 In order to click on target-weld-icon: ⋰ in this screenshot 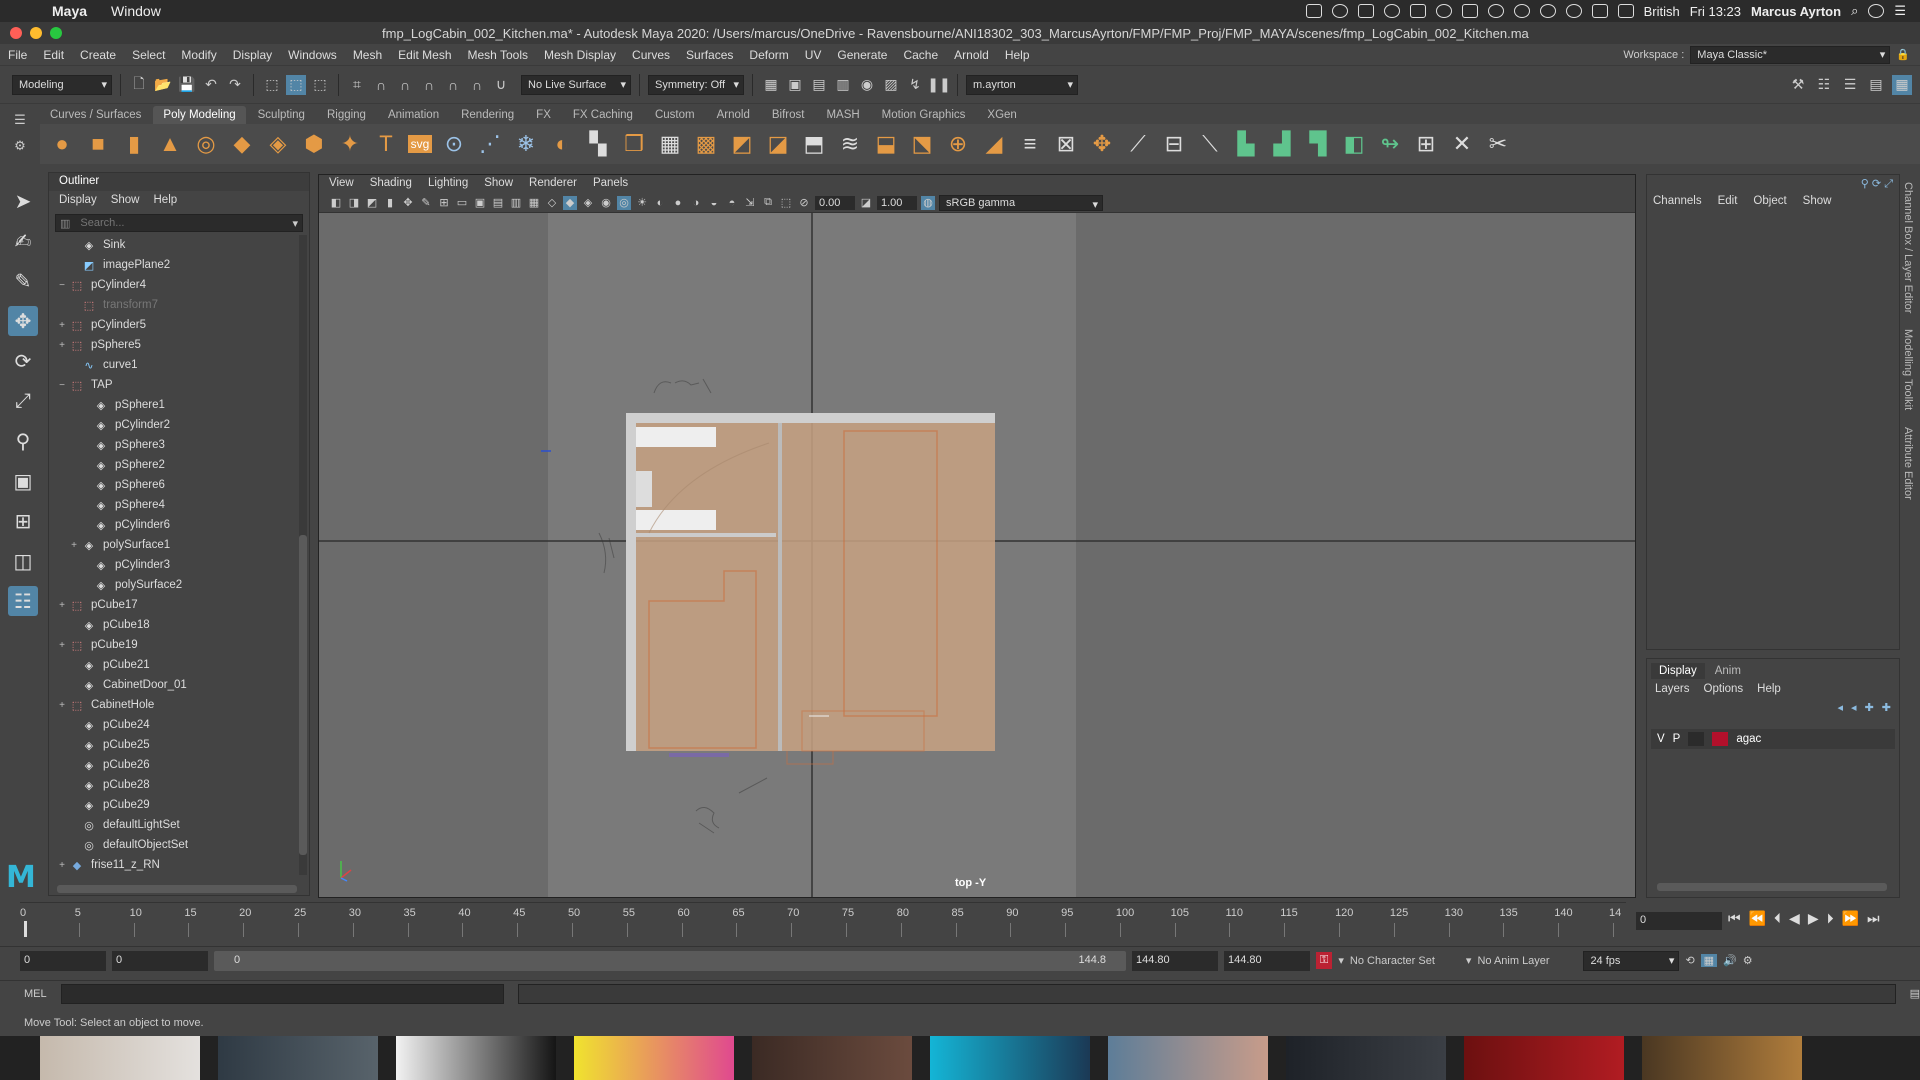, I will do `click(490, 144)`.